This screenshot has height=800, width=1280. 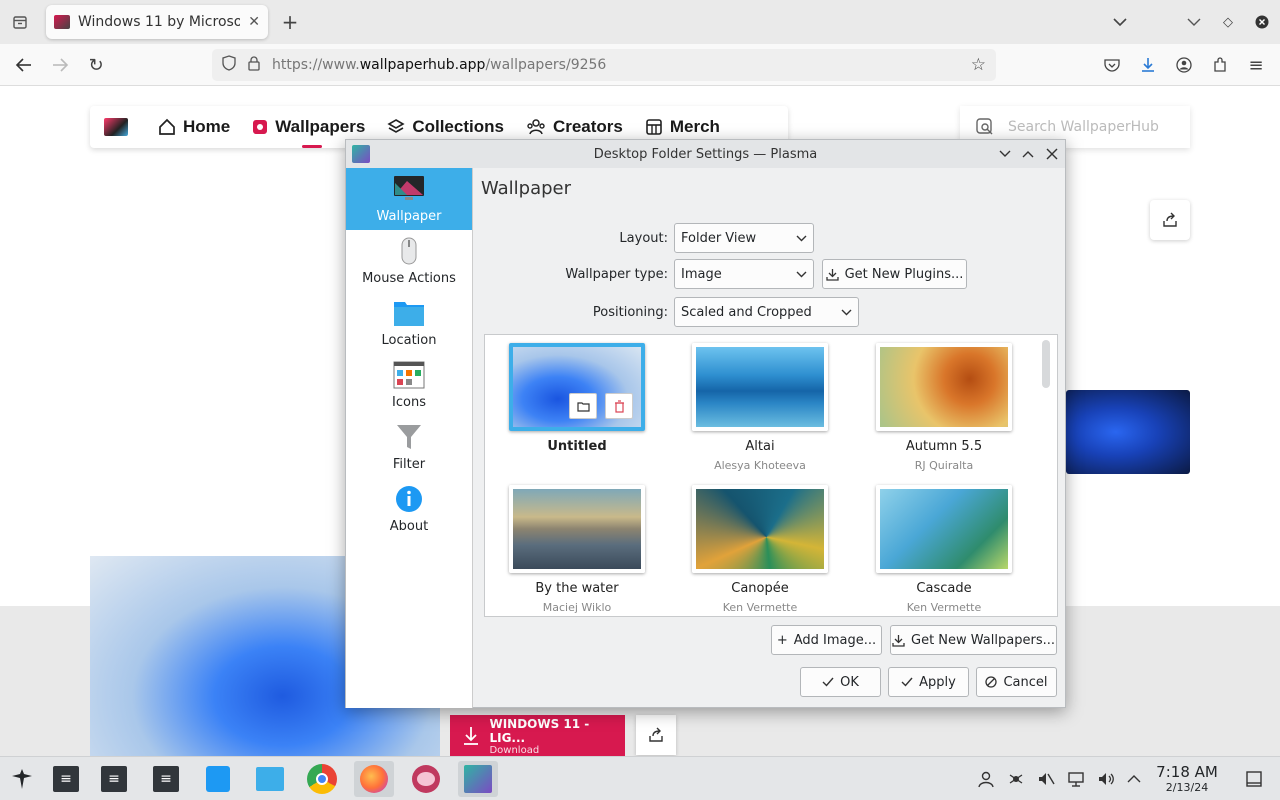 What do you see at coordinates (1184, 65) in the screenshot?
I see `account-icon` at bounding box center [1184, 65].